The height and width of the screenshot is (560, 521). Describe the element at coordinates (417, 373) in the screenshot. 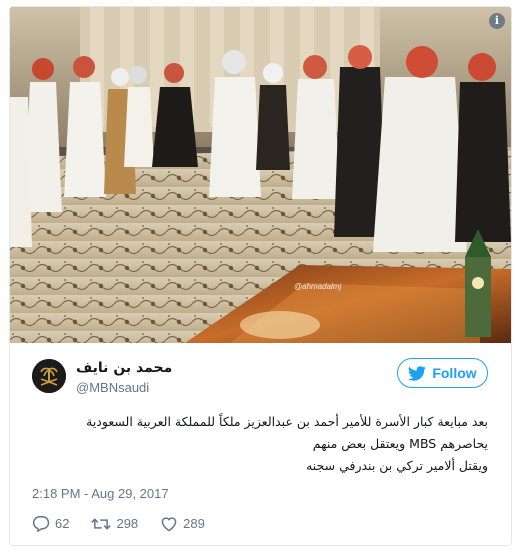

I see `twitter-bird-icon` at that location.